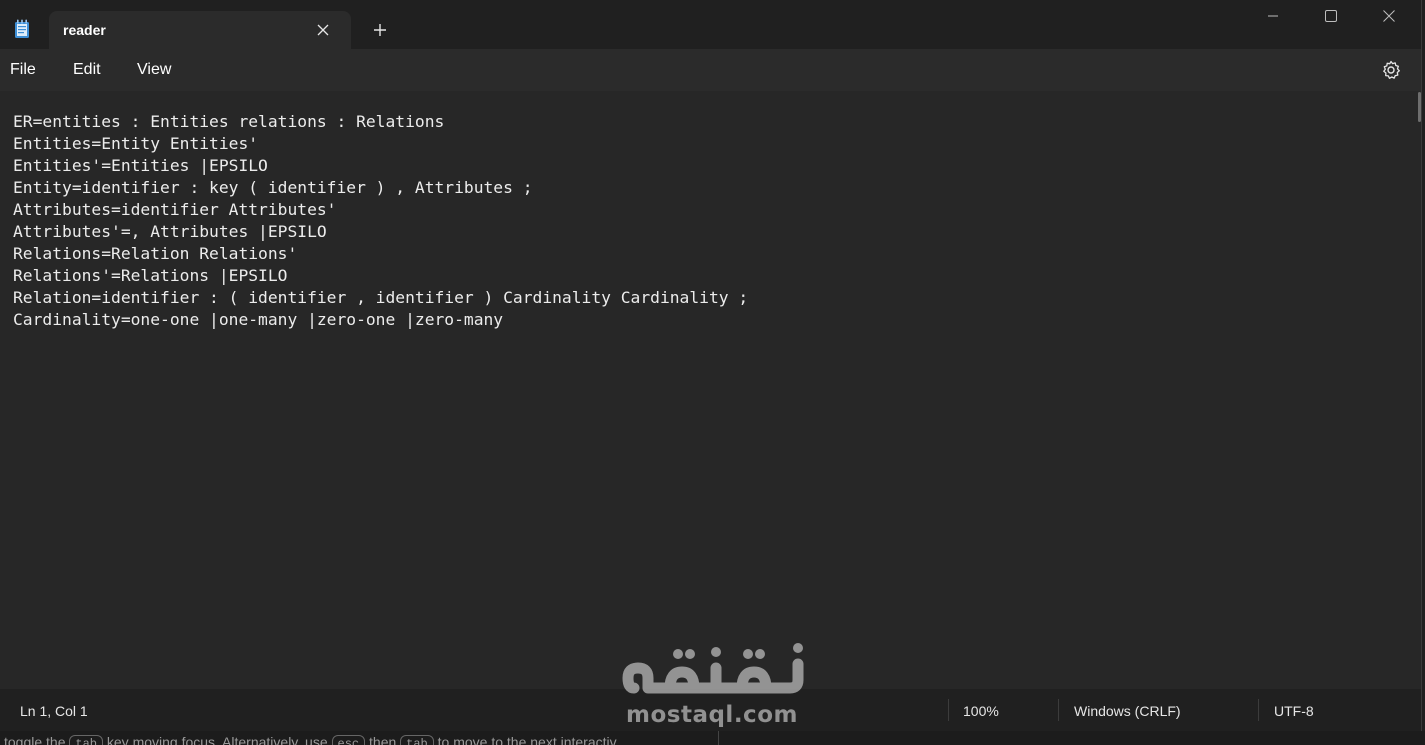 The height and width of the screenshot is (745, 1425). Describe the element at coordinates (140, 165) in the screenshot. I see `editor-line: Entities'=Entities |EPSILO` at that location.